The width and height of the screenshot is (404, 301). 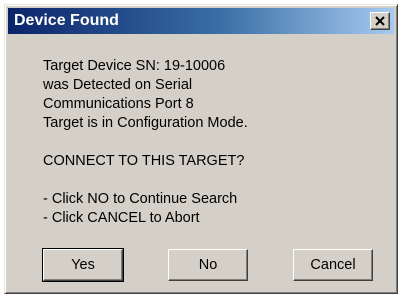 I want to click on message-line-cancel-hint: - Click CANCEL to Abort, so click(x=121, y=218).